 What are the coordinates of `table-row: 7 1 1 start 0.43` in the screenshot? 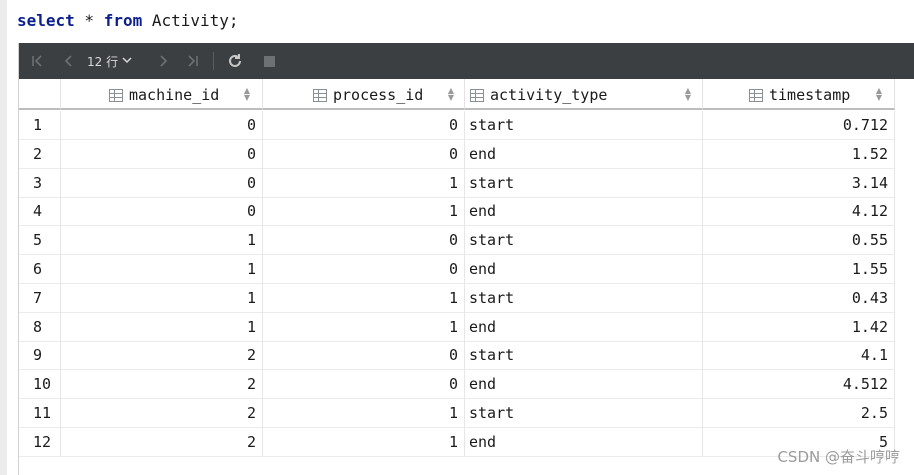 It's located at (466, 298).